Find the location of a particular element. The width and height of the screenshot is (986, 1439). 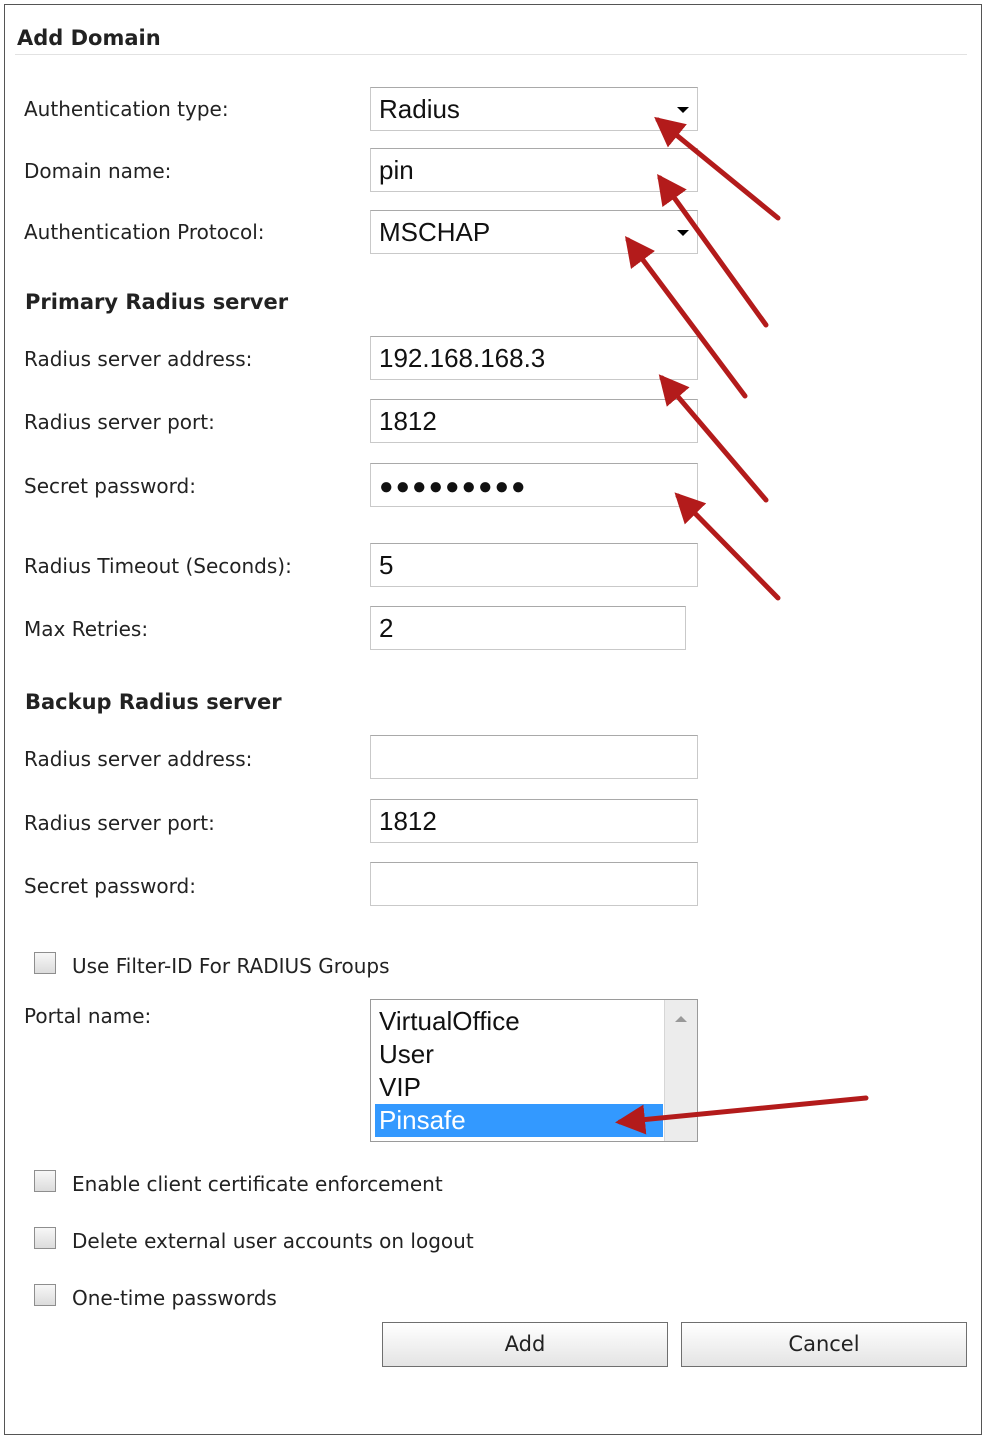

domain-name-value: pin is located at coordinates (396, 170).